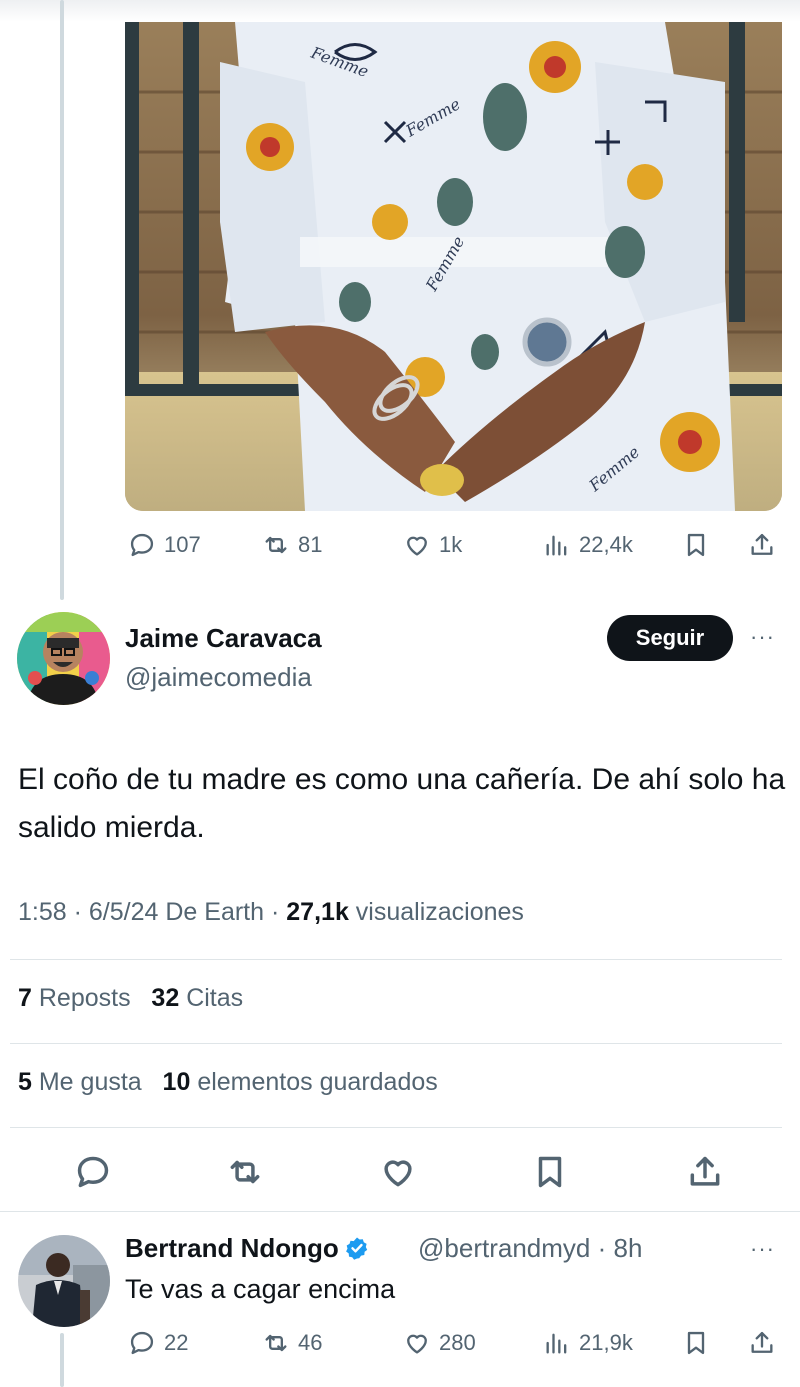  What do you see at coordinates (232, 1248) in the screenshot?
I see `reply-author-name-text: Bertrand Ndongo` at bounding box center [232, 1248].